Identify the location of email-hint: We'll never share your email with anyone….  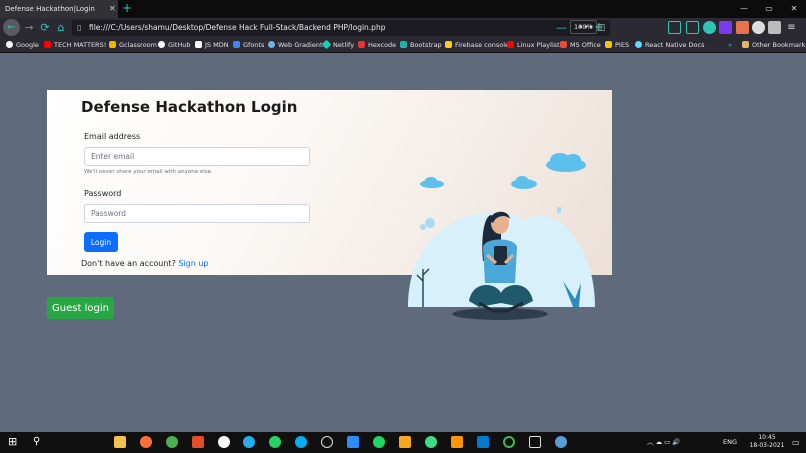
(148, 172).